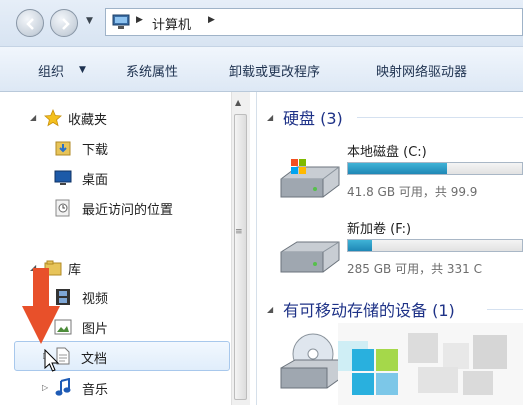  What do you see at coordinates (95, 299) in the screenshot?
I see `nav-item-label: 视频` at bounding box center [95, 299].